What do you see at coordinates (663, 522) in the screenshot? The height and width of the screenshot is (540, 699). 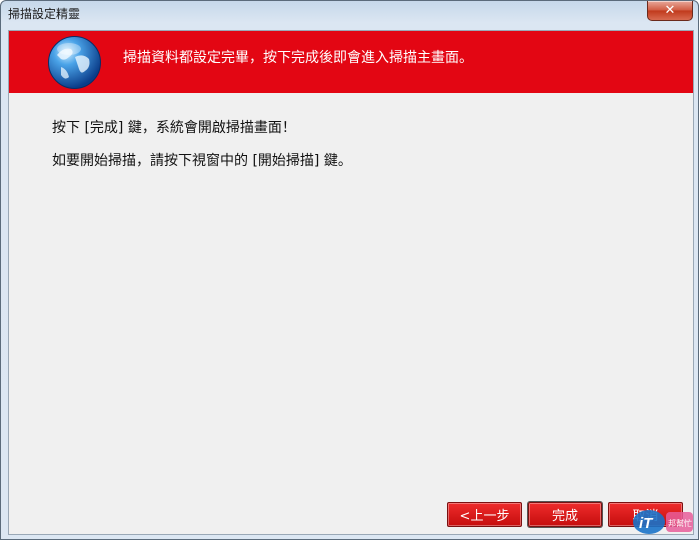 I see `ithelp-watermark-logo: iT 邦幫忙` at bounding box center [663, 522].